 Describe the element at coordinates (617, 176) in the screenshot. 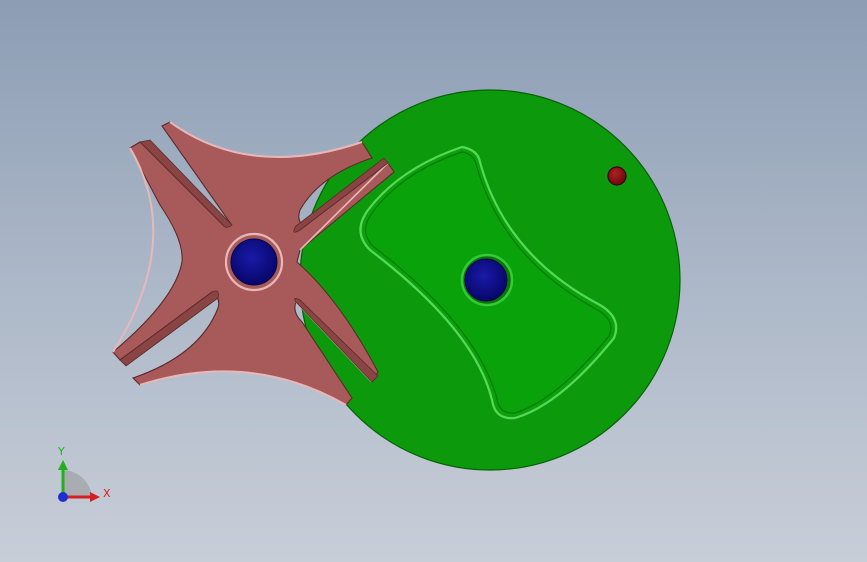

I see `drive-pin` at that location.